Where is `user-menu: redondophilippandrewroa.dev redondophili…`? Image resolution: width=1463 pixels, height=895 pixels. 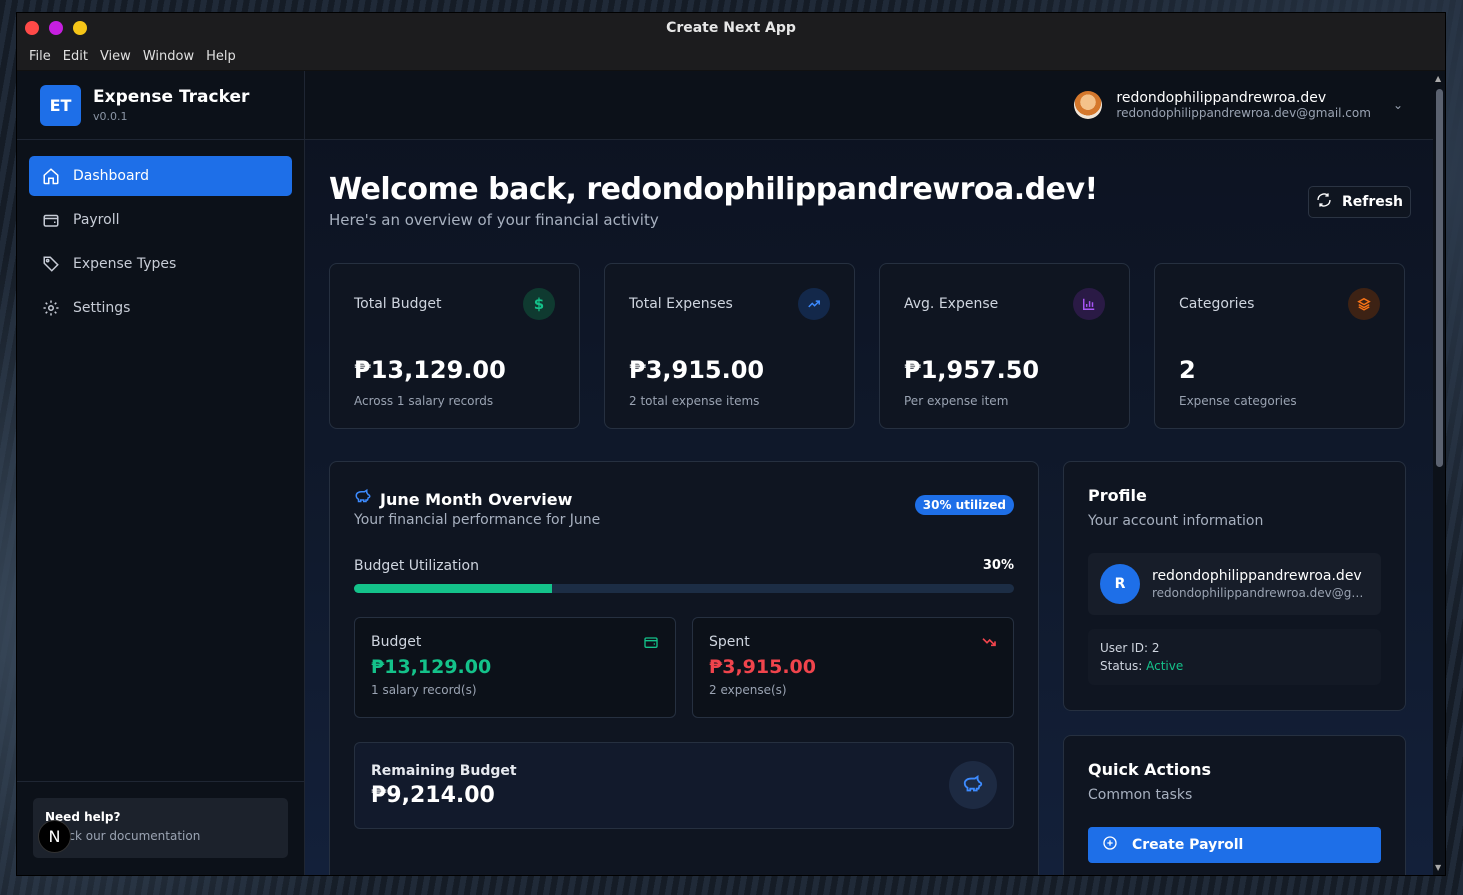 user-menu: redondophilippandrewroa.dev redondophili… is located at coordinates (1238, 105).